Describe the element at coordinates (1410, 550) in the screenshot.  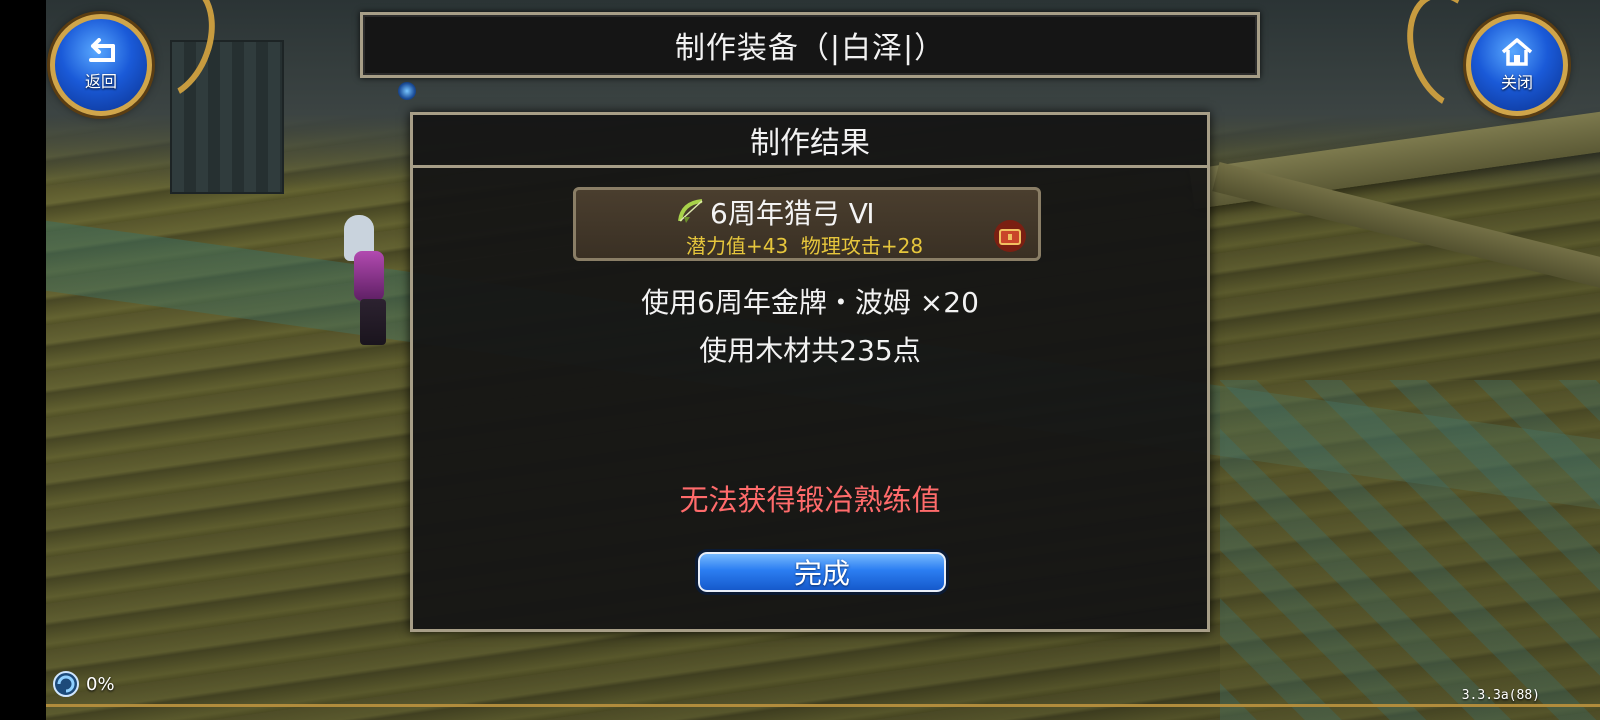
I see `scene-floor-pattern` at that location.